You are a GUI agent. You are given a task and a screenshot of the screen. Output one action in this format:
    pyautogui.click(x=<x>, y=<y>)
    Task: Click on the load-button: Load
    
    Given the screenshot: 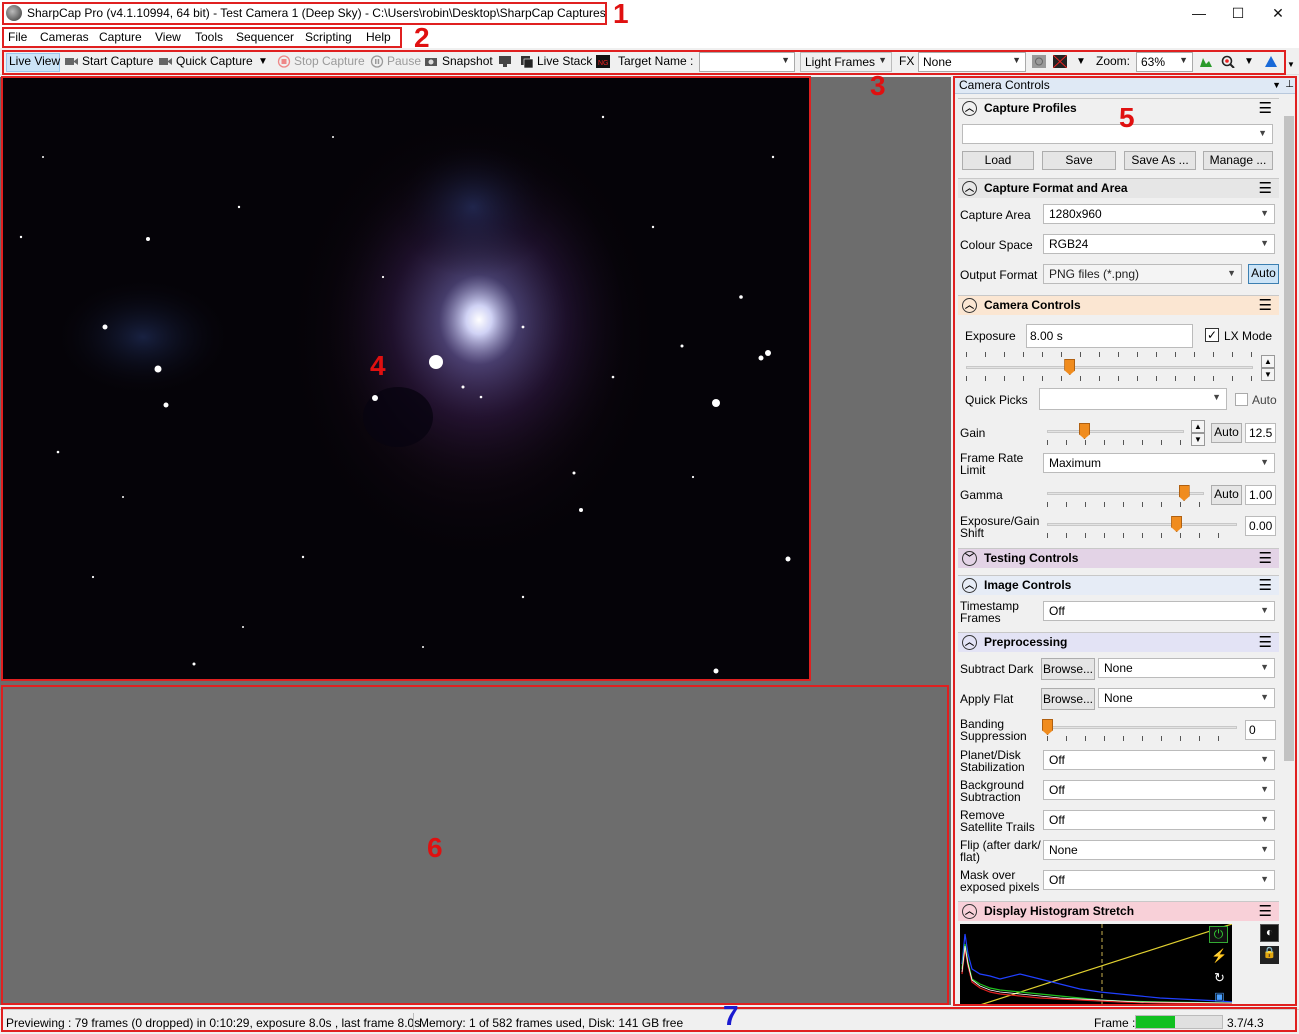 What is the action you would take?
    pyautogui.click(x=998, y=160)
    